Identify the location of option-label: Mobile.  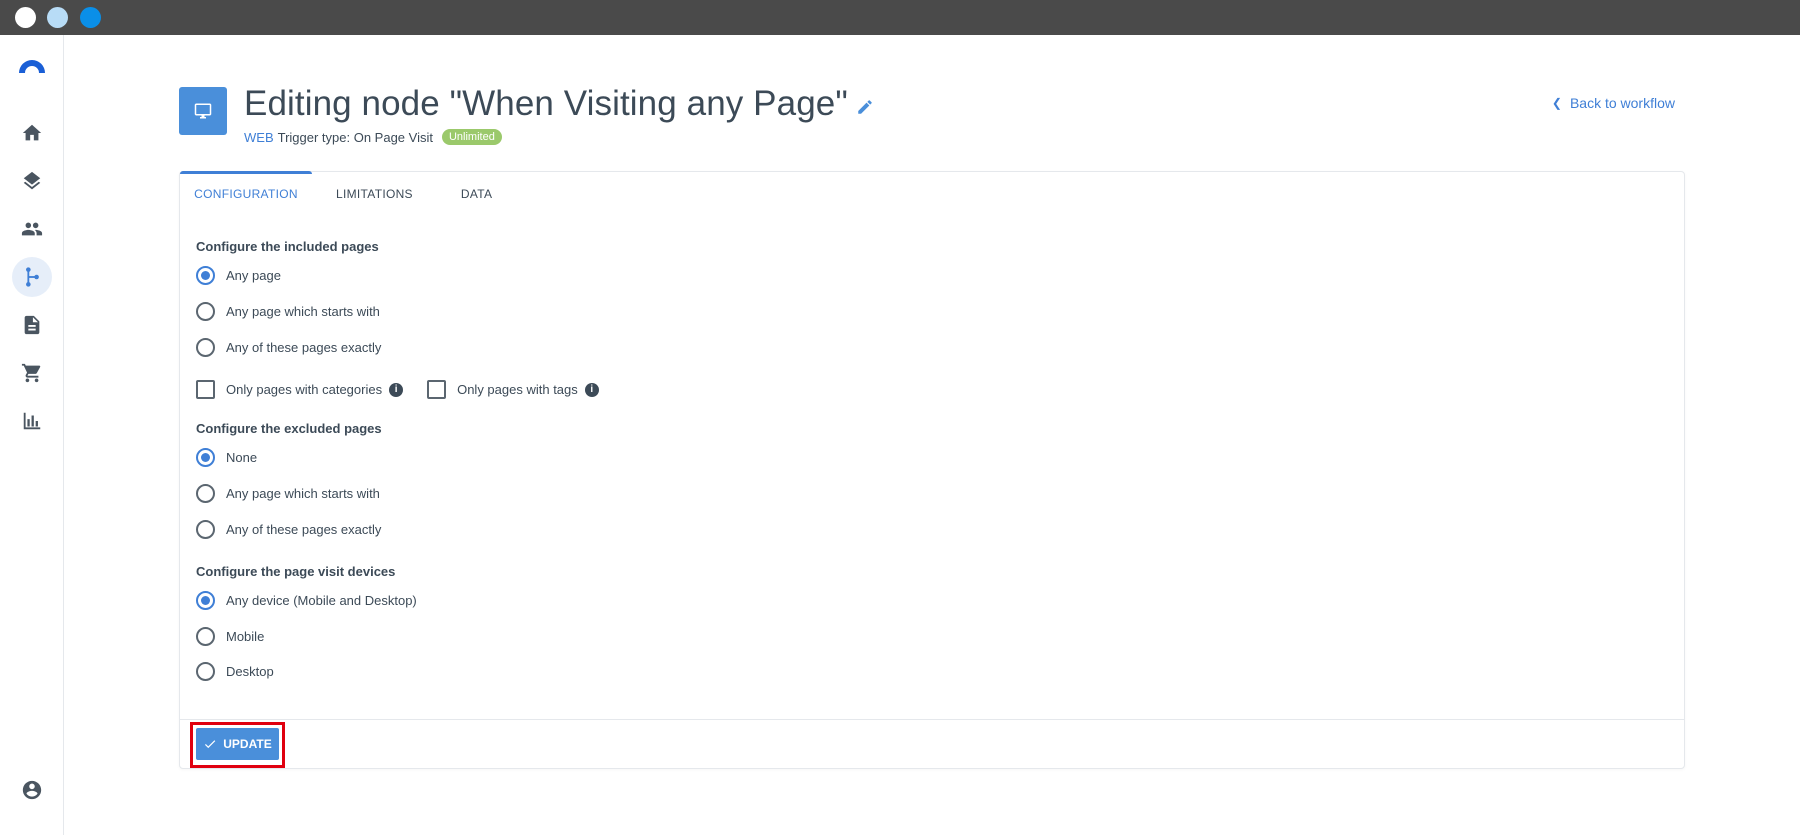
(245, 636).